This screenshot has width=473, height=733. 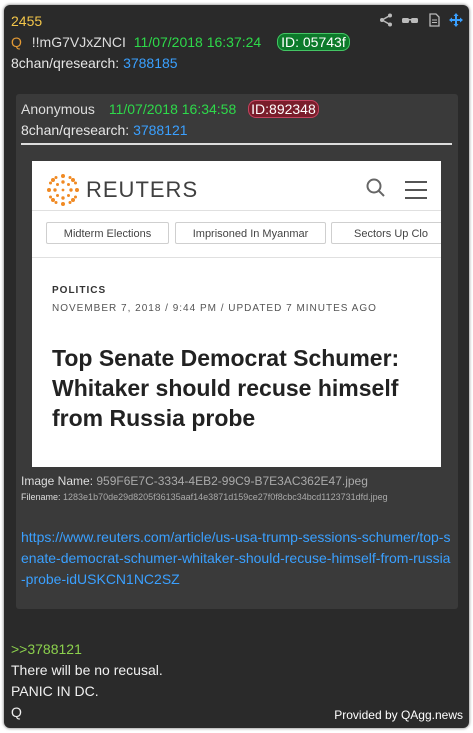 What do you see at coordinates (78, 42) in the screenshot?
I see `tripcode: !!mG7VJxZNCI` at bounding box center [78, 42].